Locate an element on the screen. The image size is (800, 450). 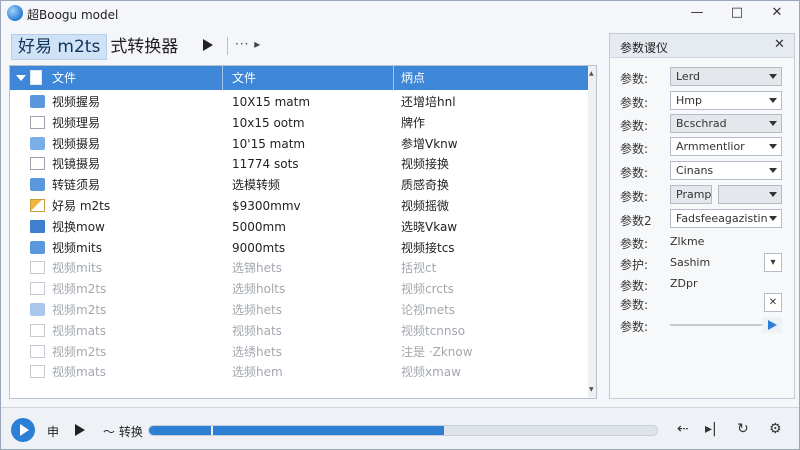
sort-arrow-icon is located at coordinates (21, 78).